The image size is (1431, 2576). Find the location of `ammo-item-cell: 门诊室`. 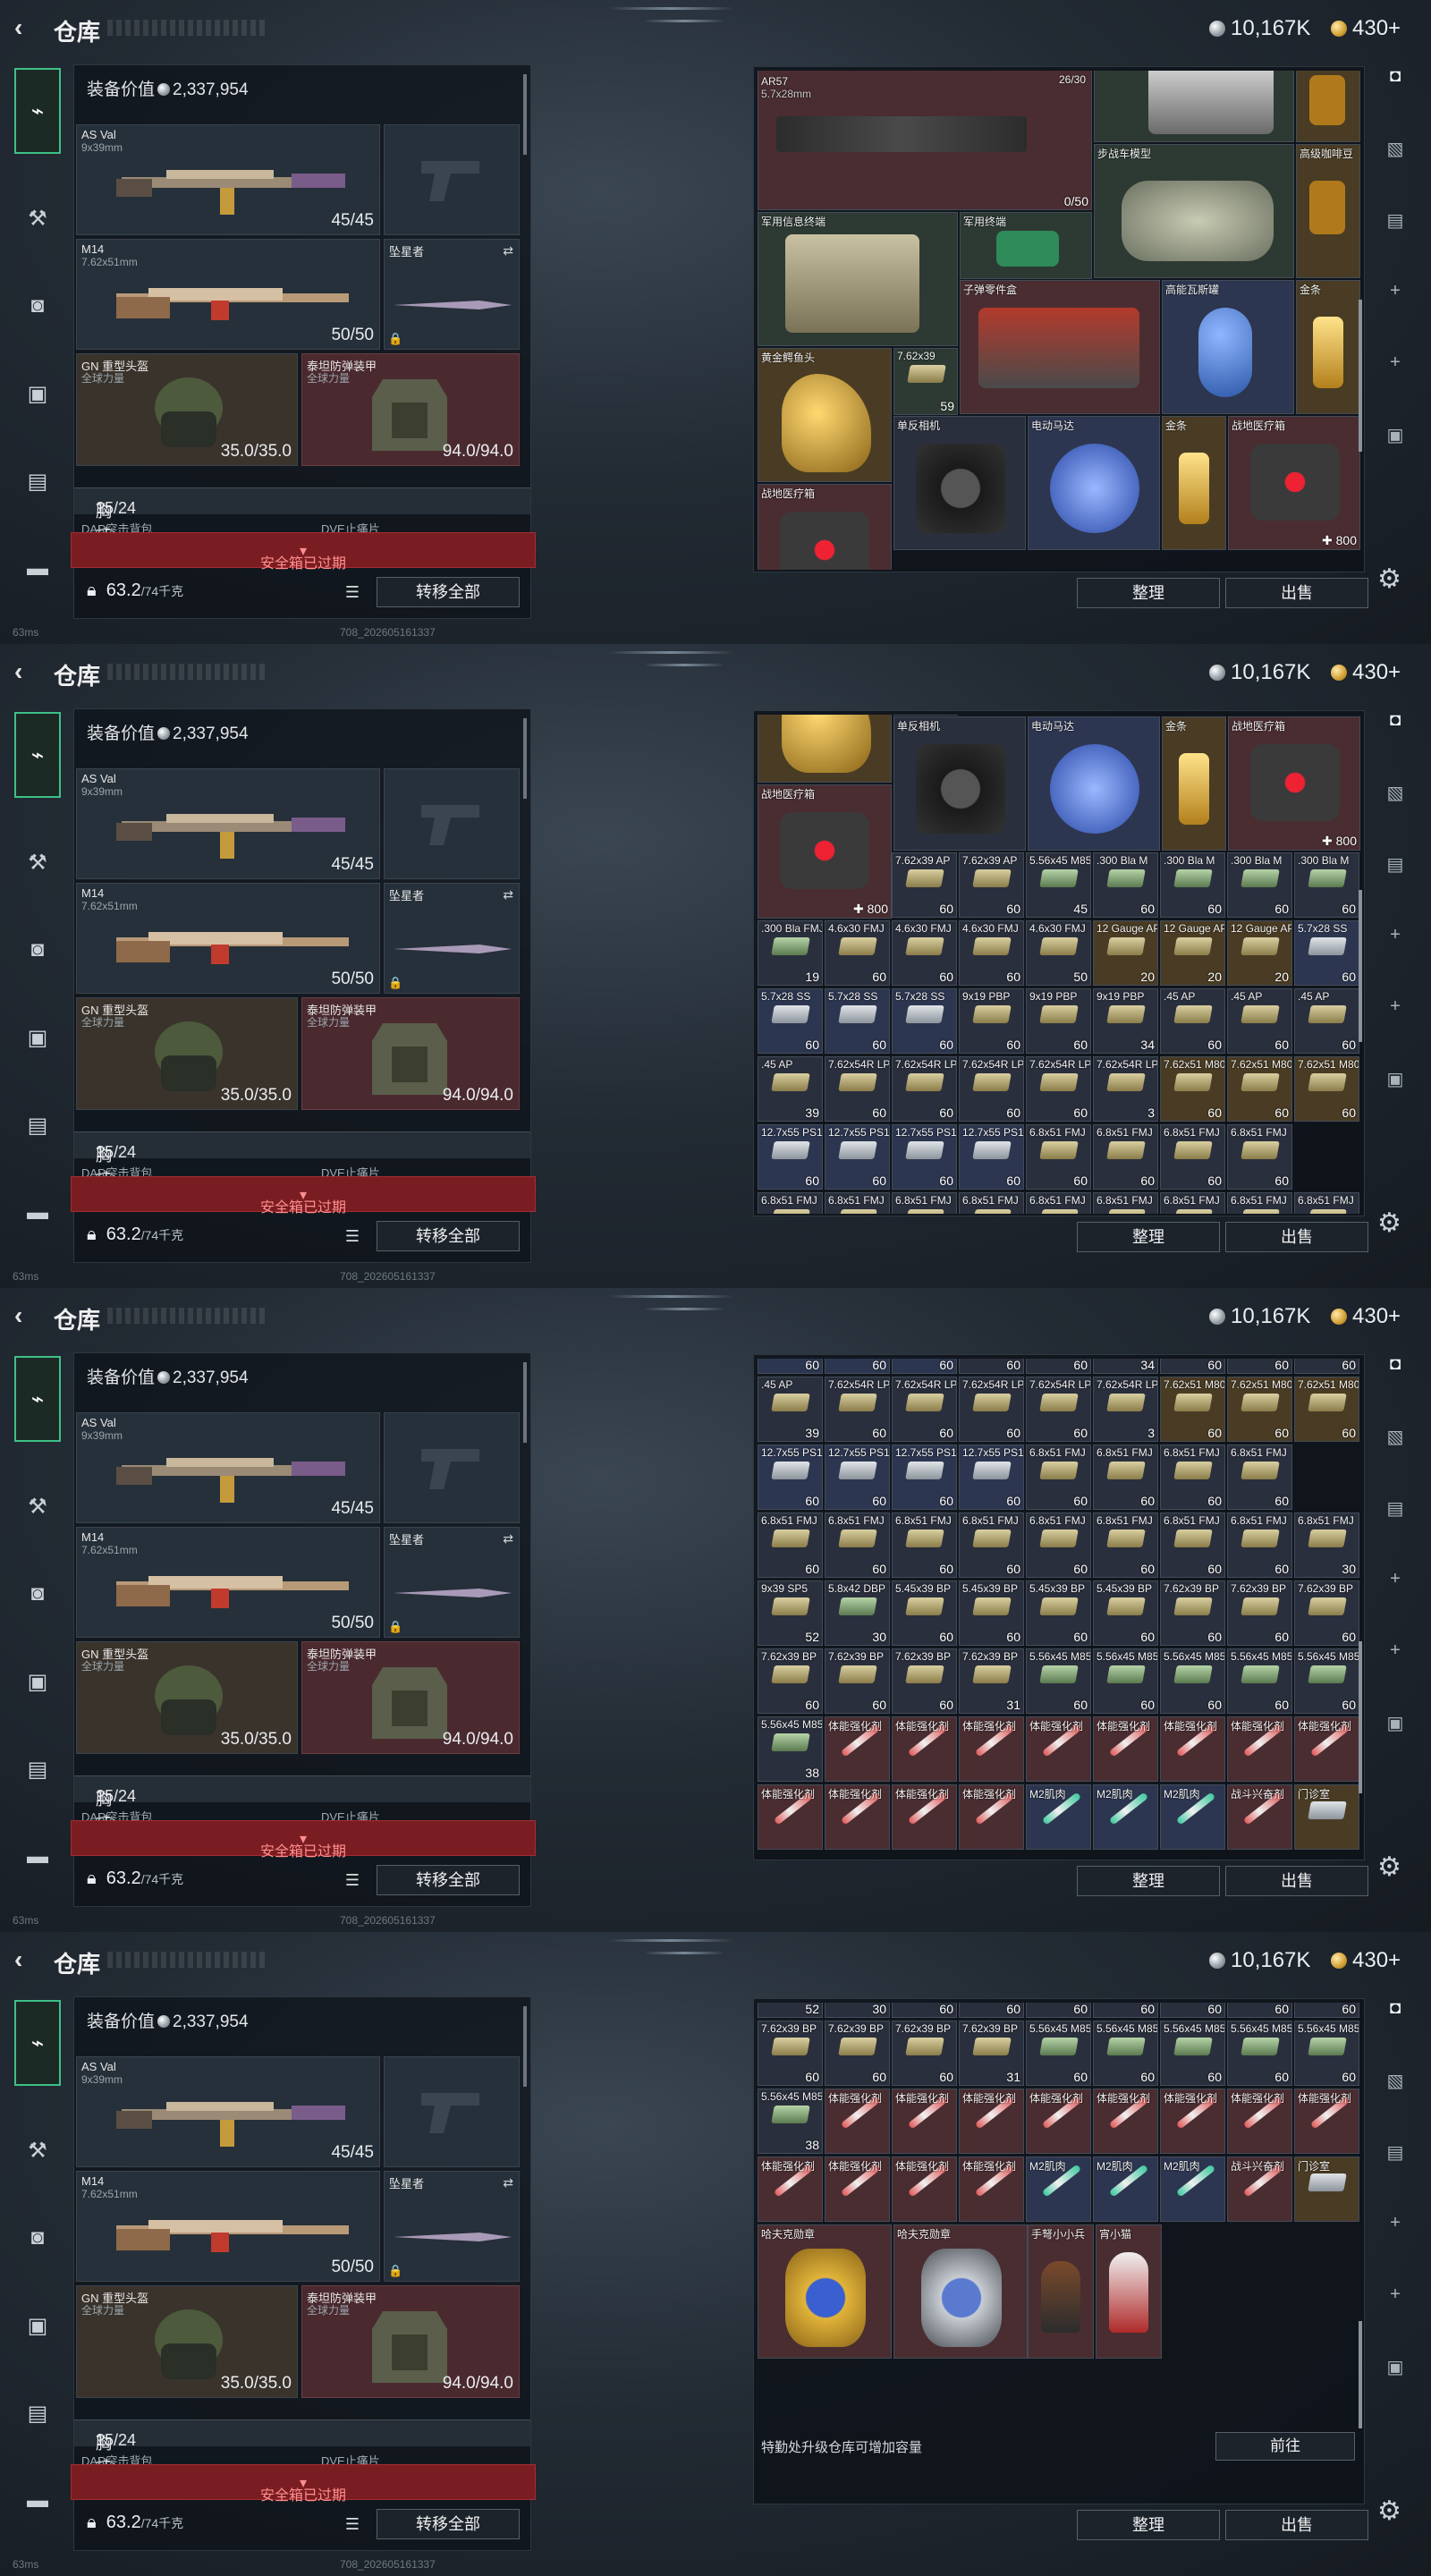

ammo-item-cell: 门诊室 is located at coordinates (1327, 2189).